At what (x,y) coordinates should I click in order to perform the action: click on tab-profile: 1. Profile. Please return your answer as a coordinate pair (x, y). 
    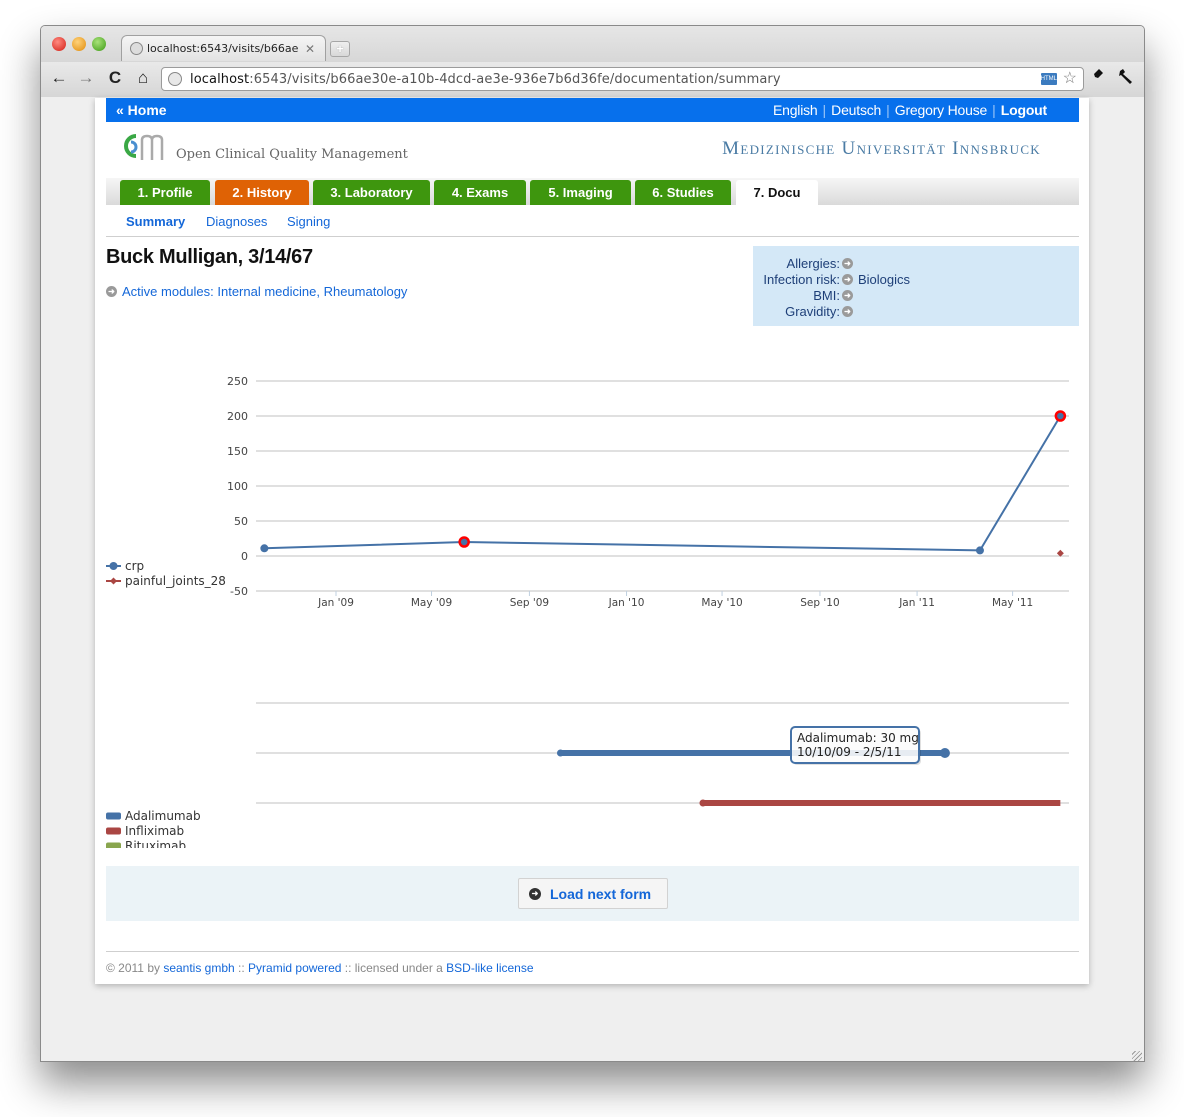
    Looking at the image, I should click on (165, 192).